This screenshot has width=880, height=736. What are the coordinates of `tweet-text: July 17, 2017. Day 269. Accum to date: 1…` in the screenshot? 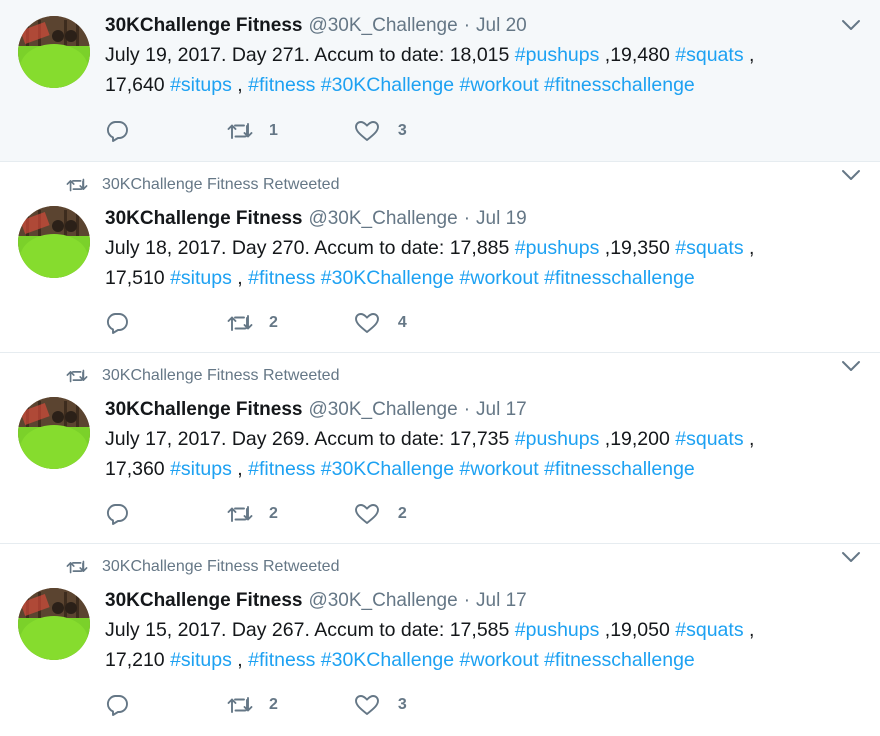 It's located at (482, 454).